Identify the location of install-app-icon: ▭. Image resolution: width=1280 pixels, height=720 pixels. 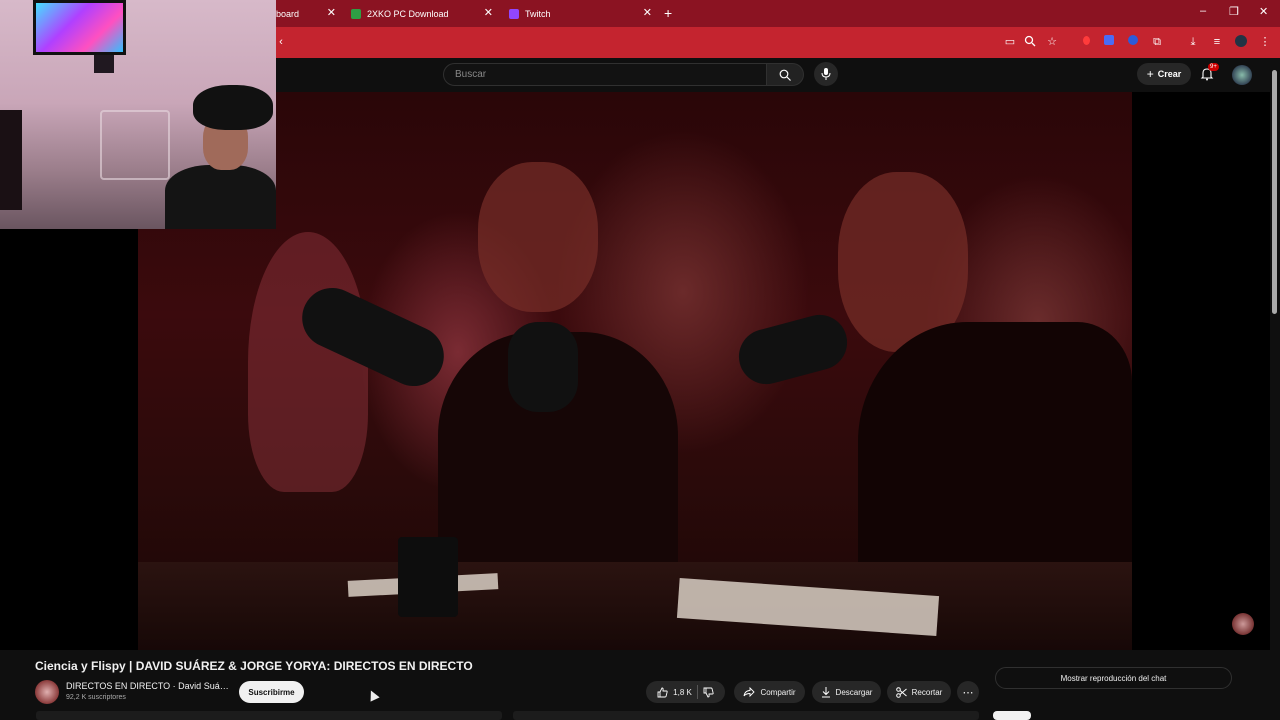
(1010, 42).